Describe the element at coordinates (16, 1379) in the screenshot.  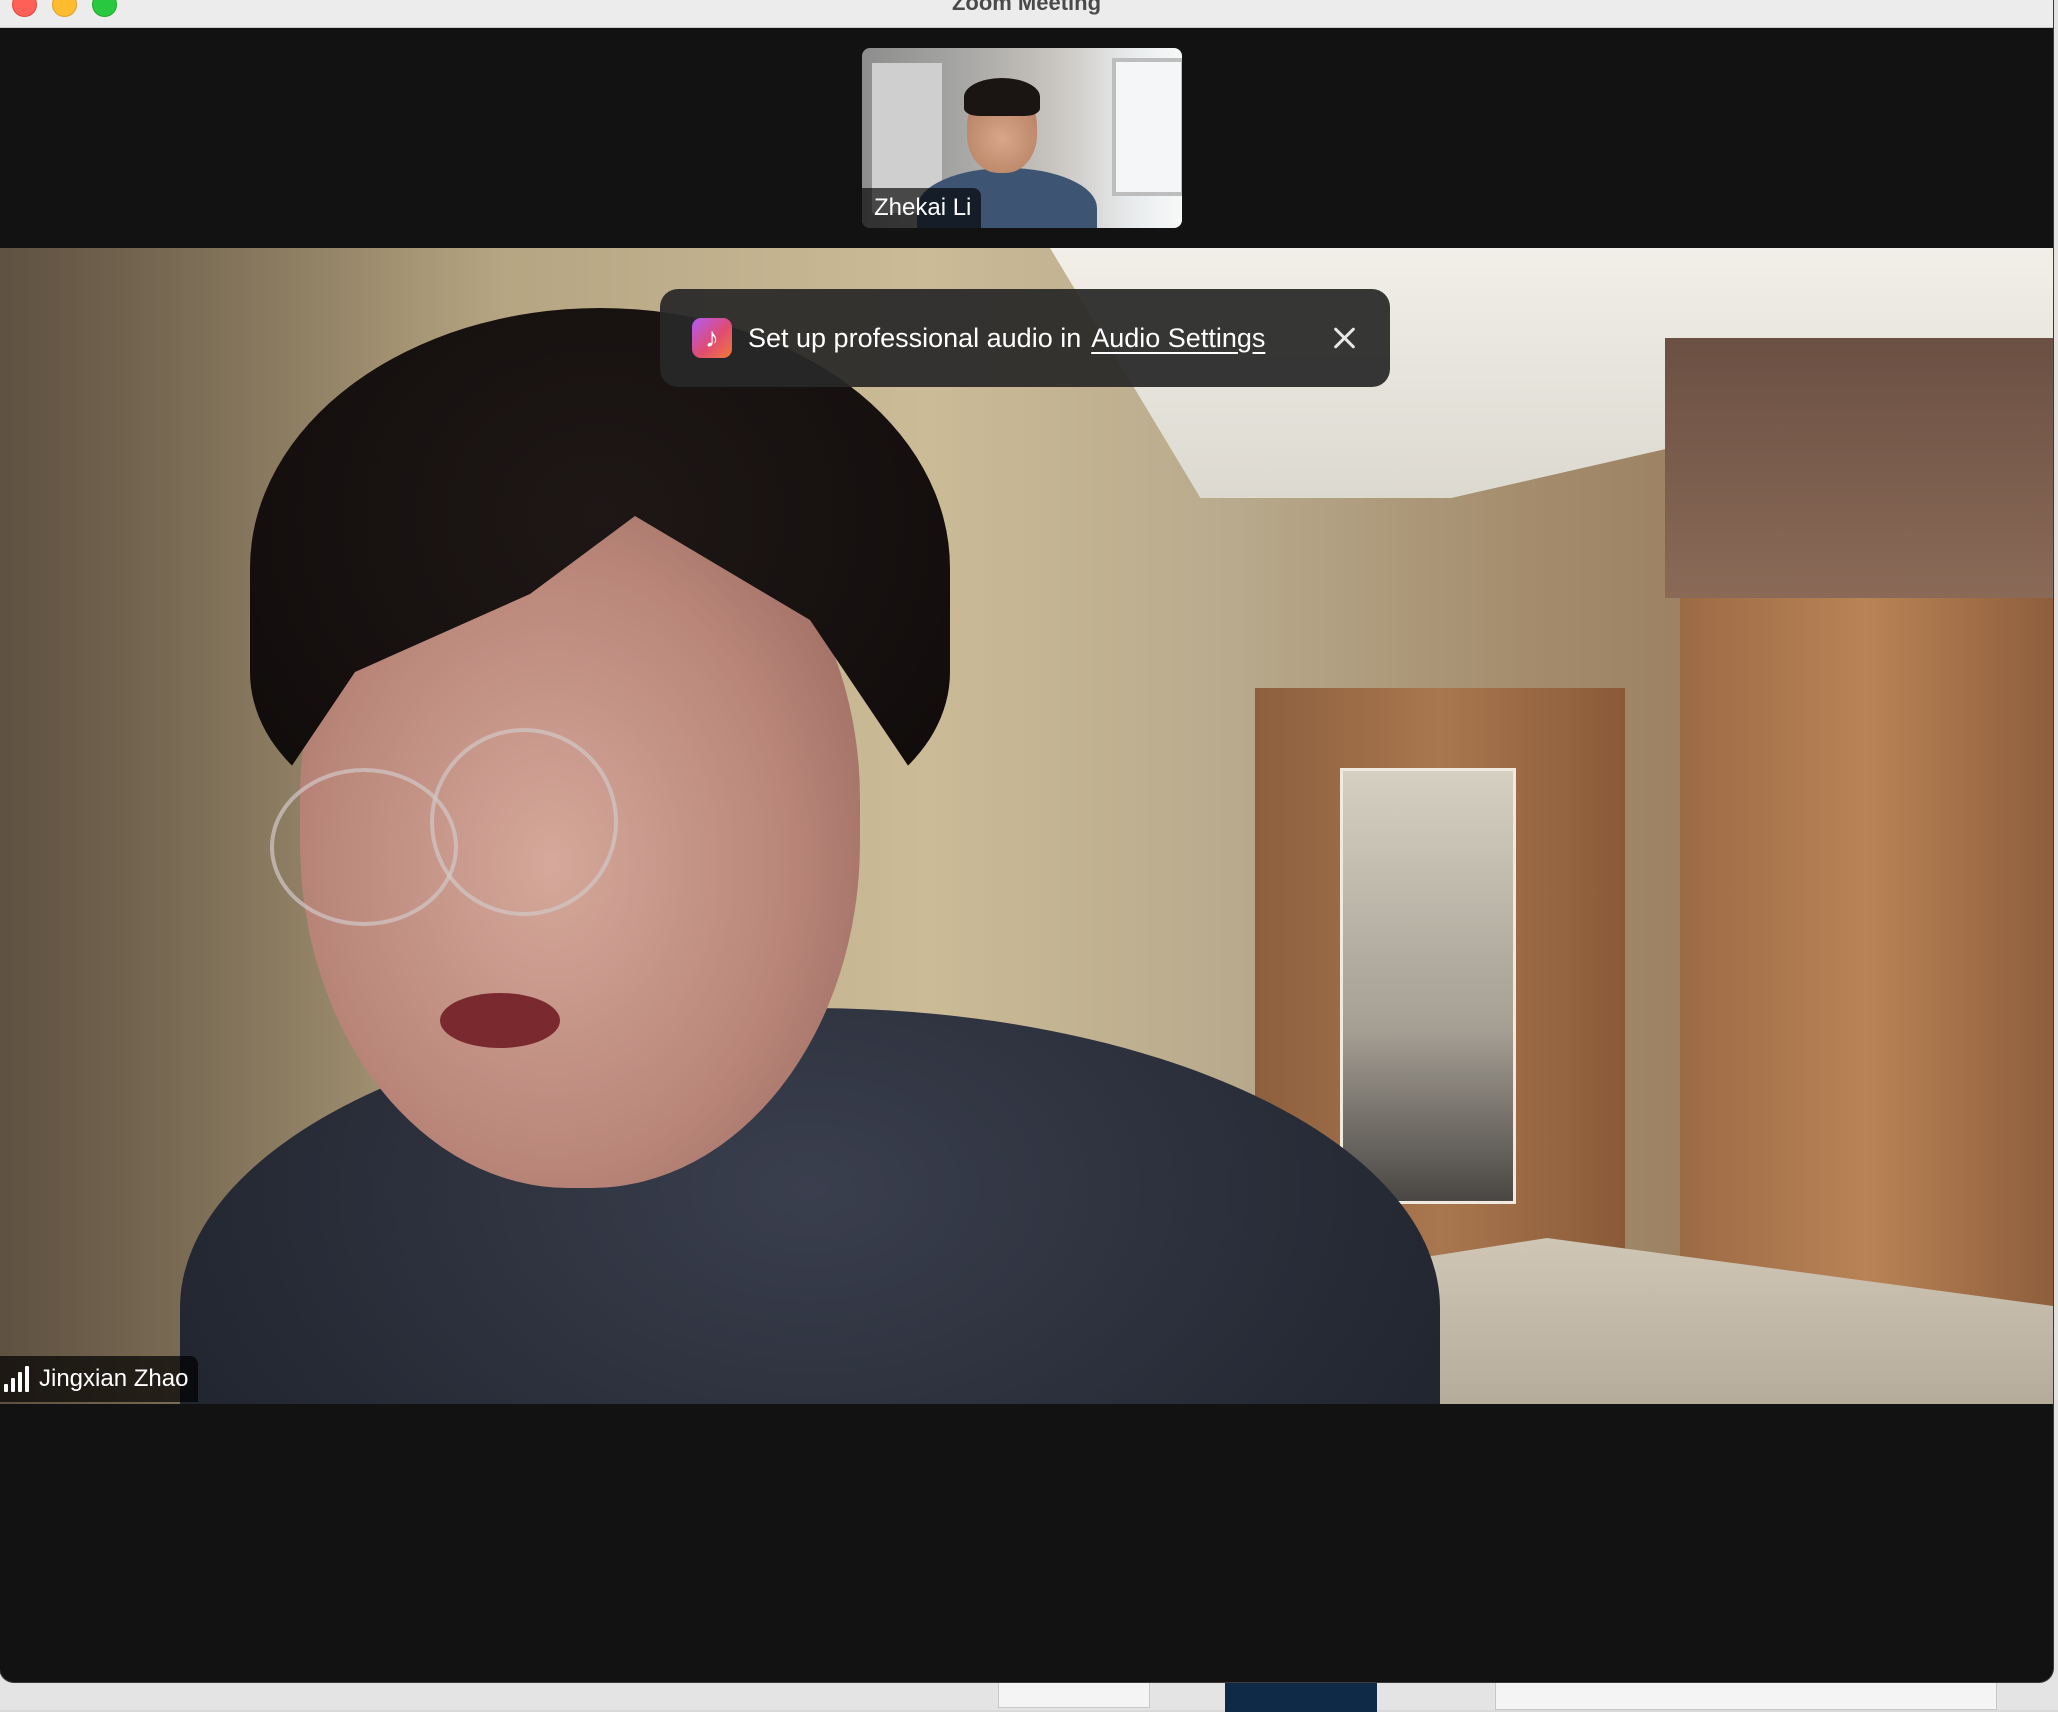
I see `signal-strength-icon` at that location.